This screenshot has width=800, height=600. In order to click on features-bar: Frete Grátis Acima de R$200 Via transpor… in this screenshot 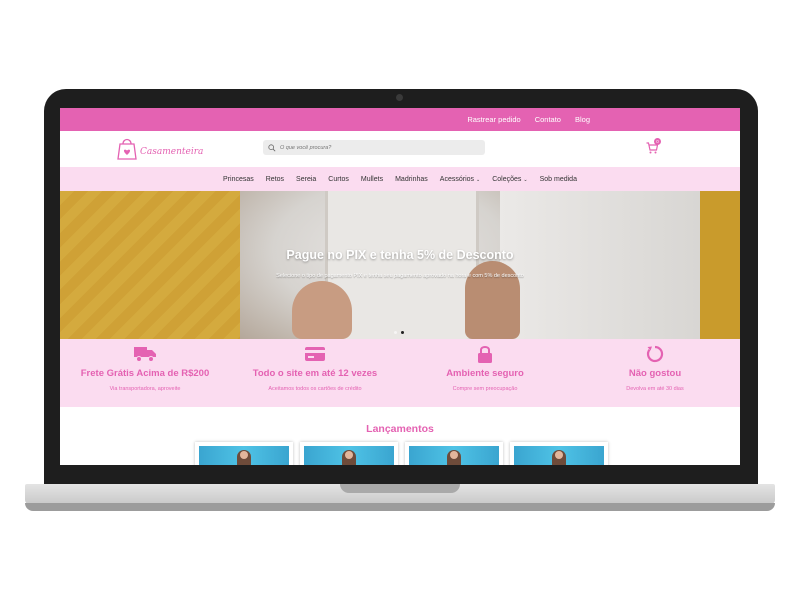, I will do `click(400, 373)`.